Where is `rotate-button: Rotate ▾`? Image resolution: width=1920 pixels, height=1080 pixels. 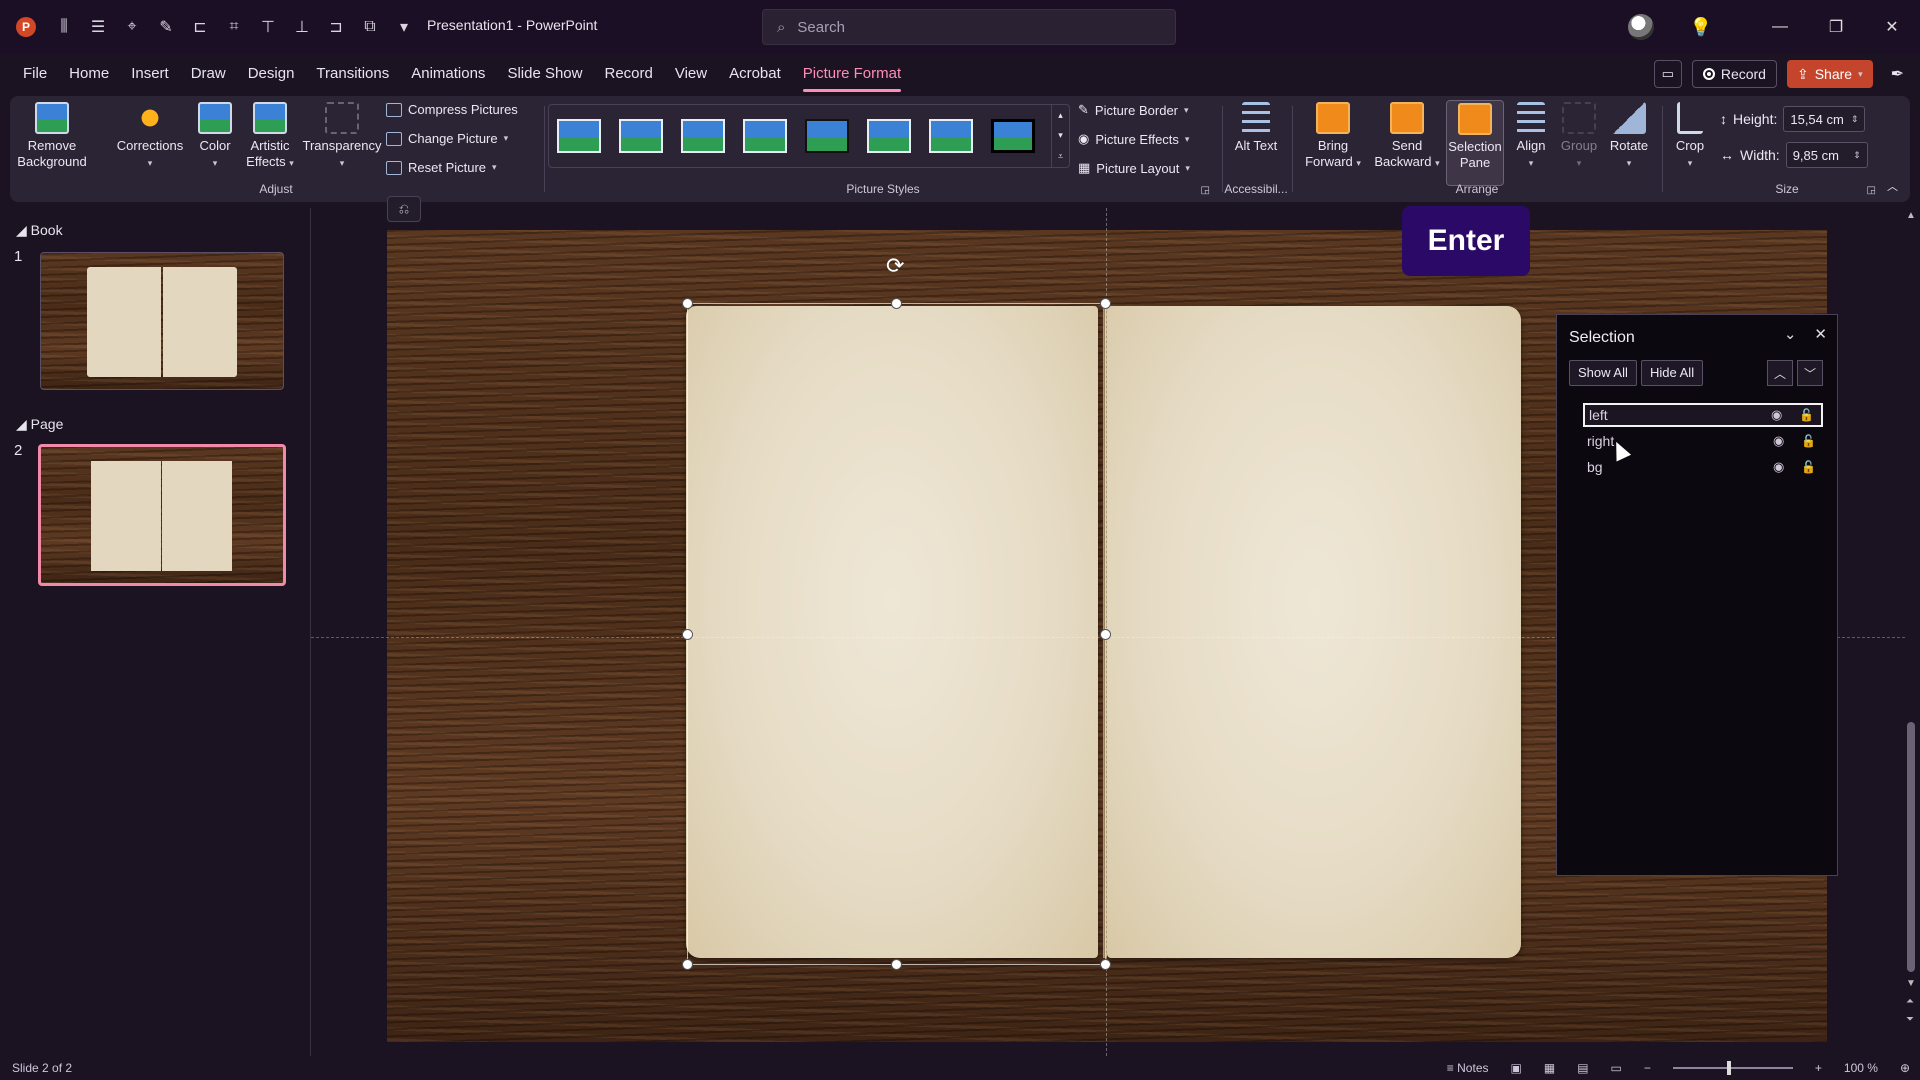
rotate-button: Rotate ▾ is located at coordinates (1629, 135).